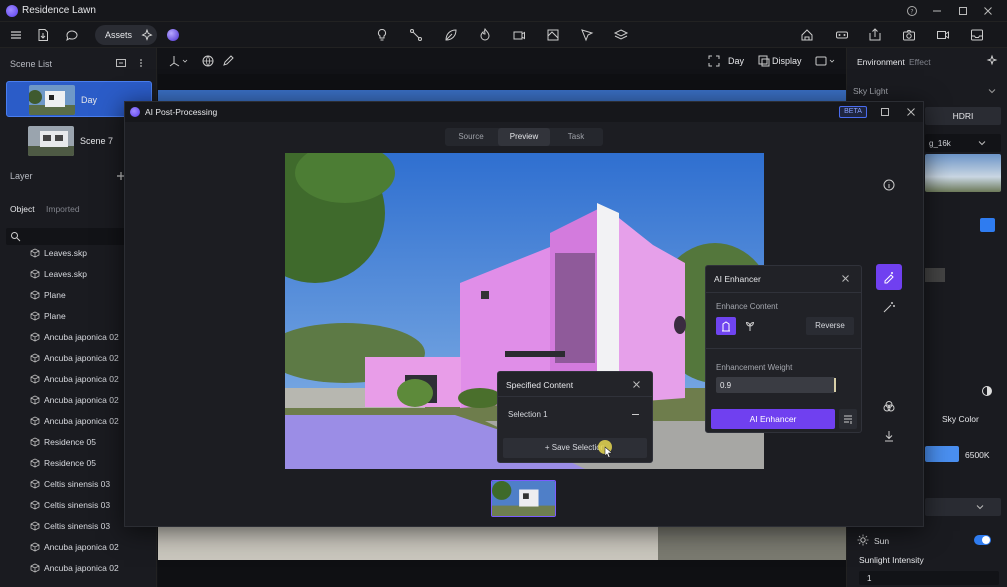  What do you see at coordinates (173, 35) in the screenshot?
I see `ai-orb-icon` at bounding box center [173, 35].